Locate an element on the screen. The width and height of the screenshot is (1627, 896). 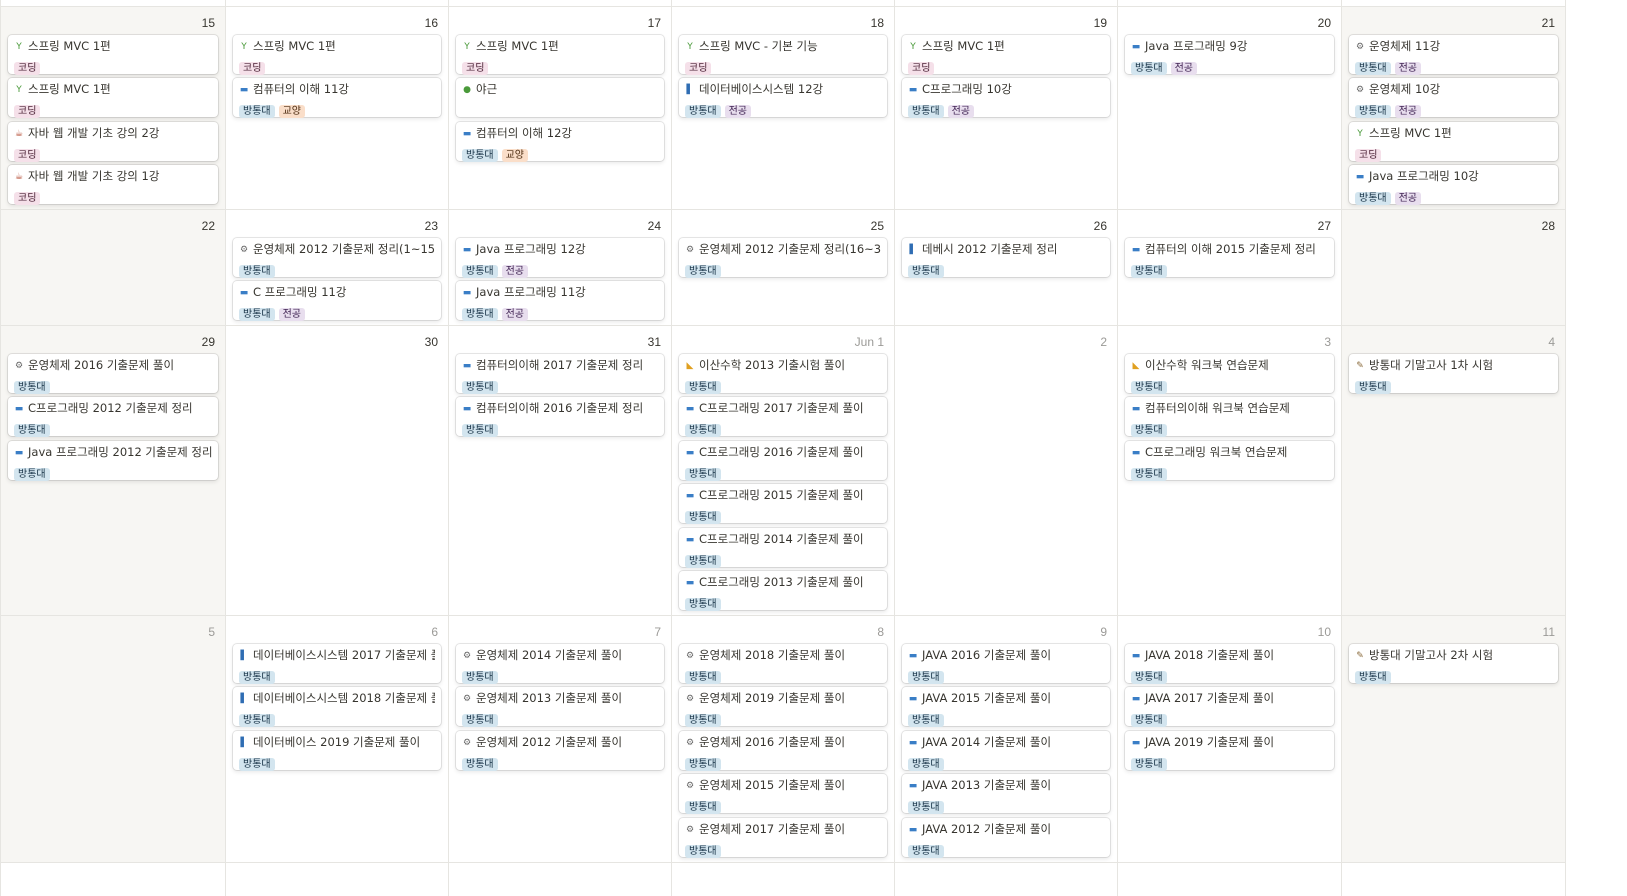
event-card: ▌ 데이터베이스시스템 12강 방통대 전공 is located at coordinates (783, 98).